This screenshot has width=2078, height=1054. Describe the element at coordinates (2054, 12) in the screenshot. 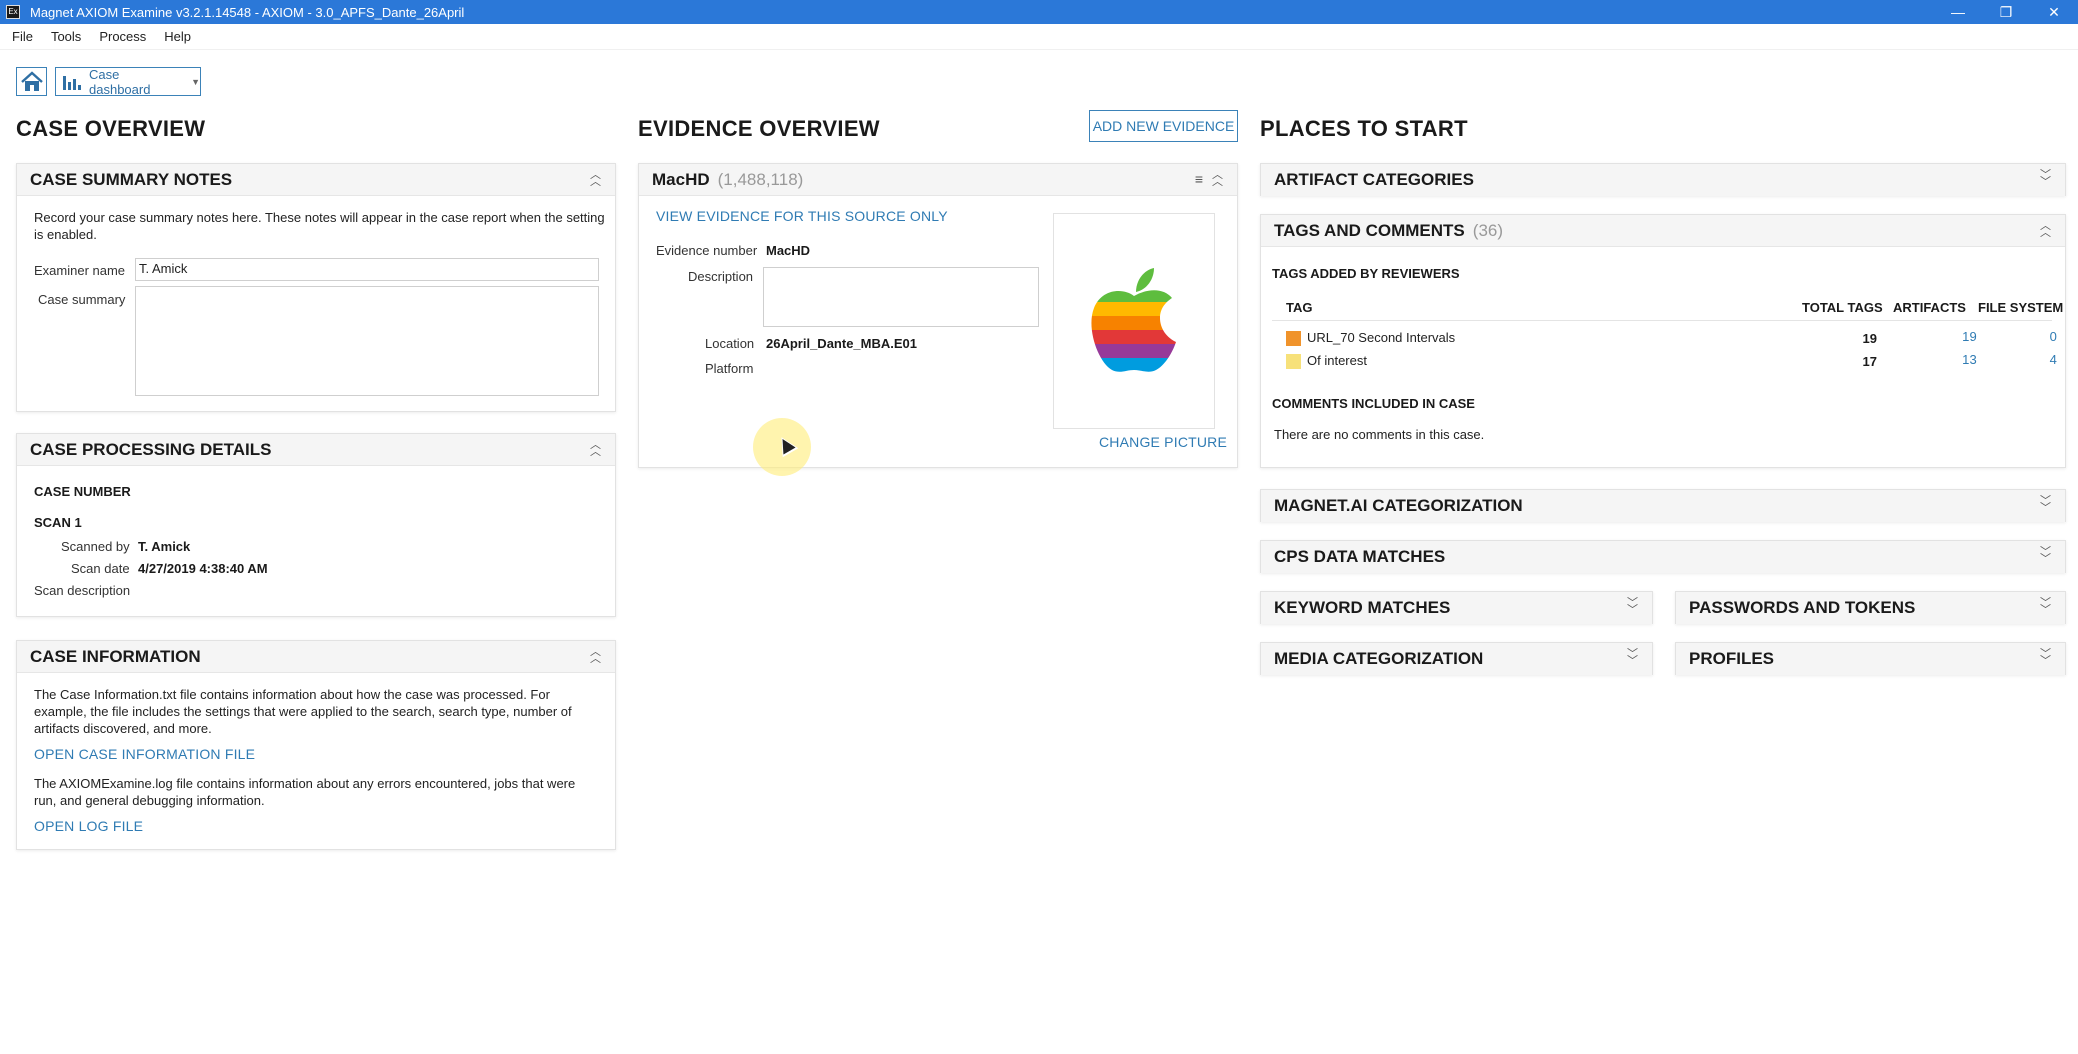

I see `close-button: ✕` at that location.